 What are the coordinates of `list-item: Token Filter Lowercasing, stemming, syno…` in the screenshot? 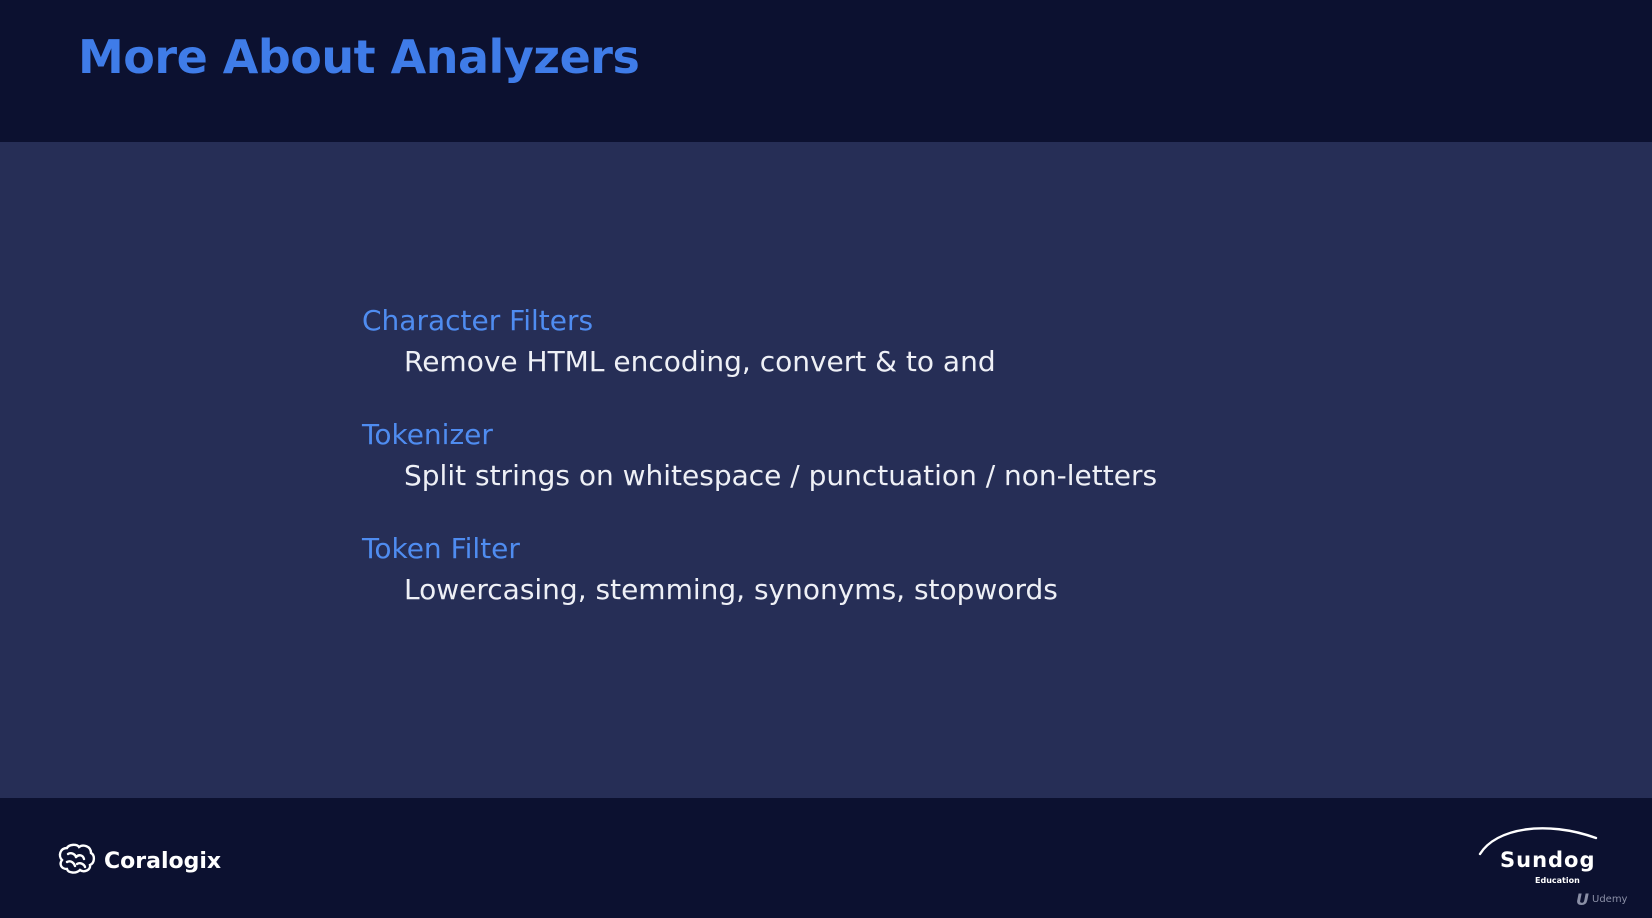 It's located at (759, 571).